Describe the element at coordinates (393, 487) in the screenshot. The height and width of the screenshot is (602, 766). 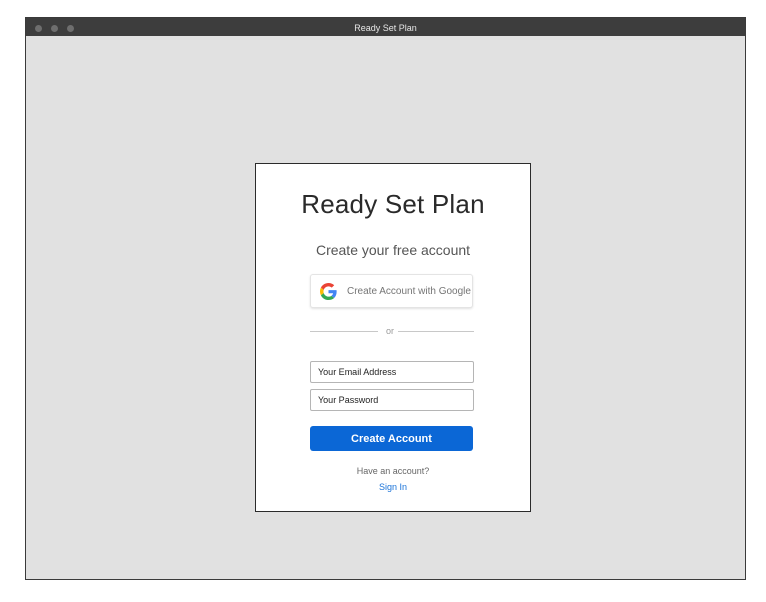
I see `sign-in-link: Sign In` at that location.